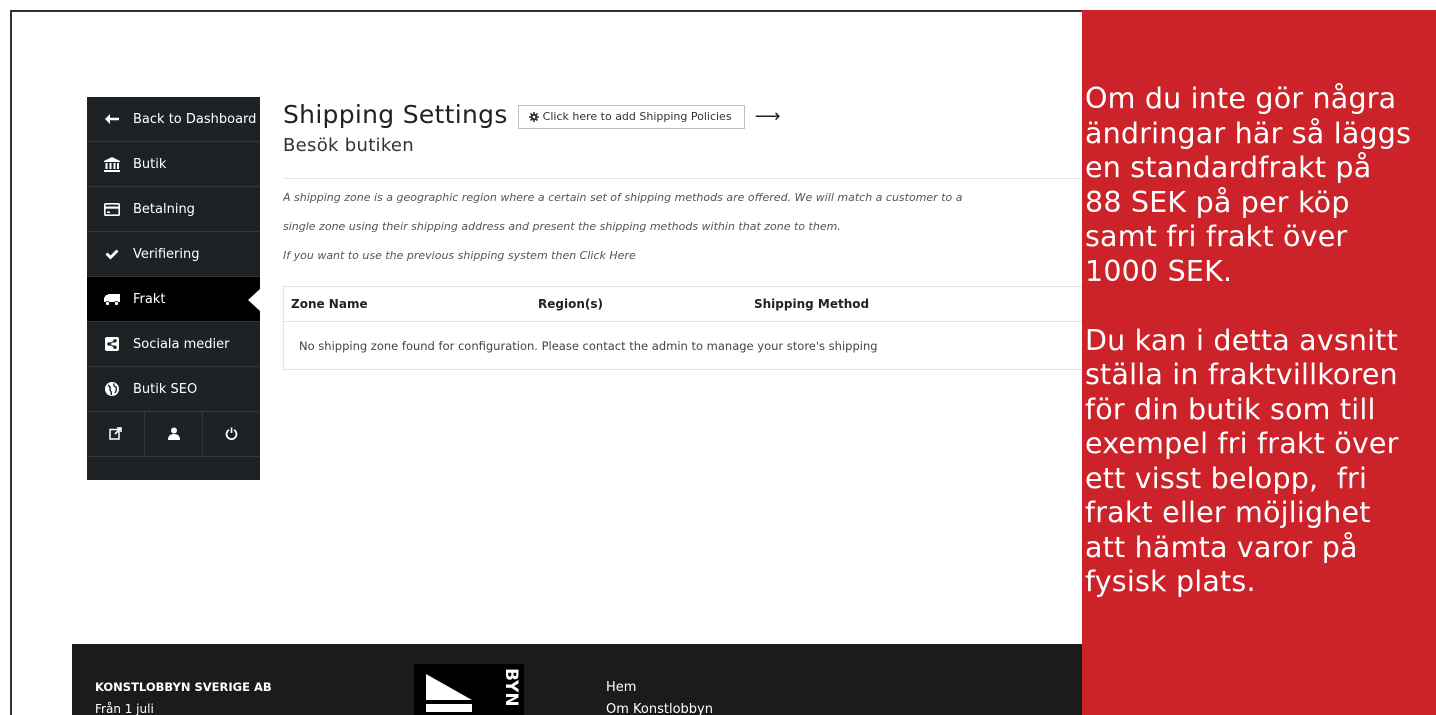  I want to click on annotation-line: för din butik som till, so click(1230, 409).